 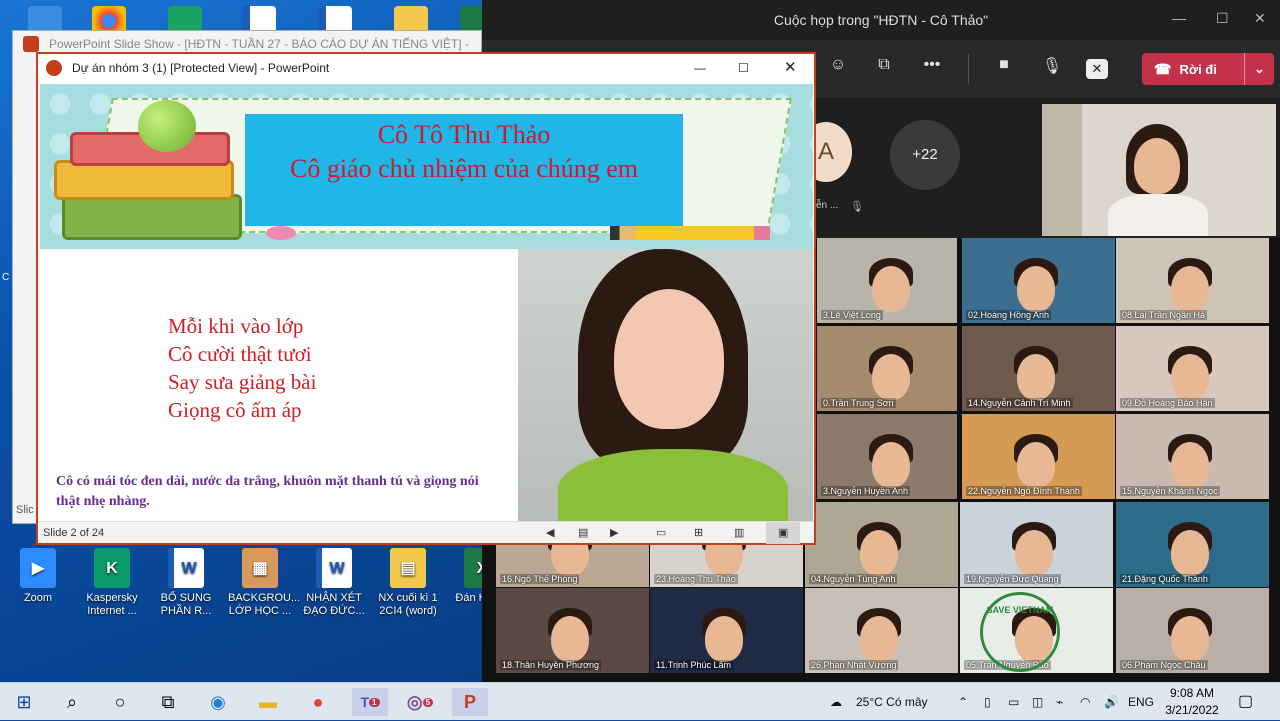 What do you see at coordinates (1052, 66) in the screenshot?
I see `microphone-icon: 🎙` at bounding box center [1052, 66].